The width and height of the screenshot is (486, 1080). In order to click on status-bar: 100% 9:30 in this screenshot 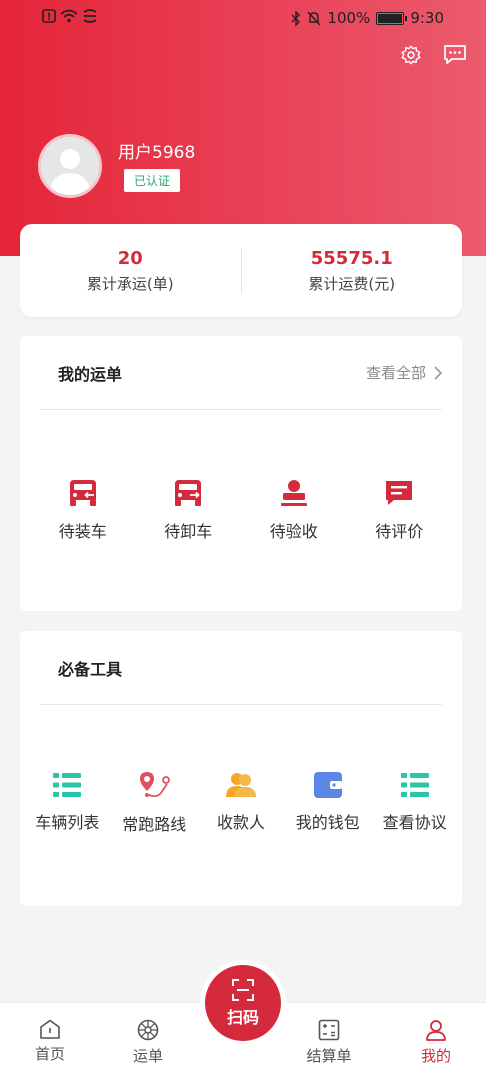, I will do `click(243, 18)`.